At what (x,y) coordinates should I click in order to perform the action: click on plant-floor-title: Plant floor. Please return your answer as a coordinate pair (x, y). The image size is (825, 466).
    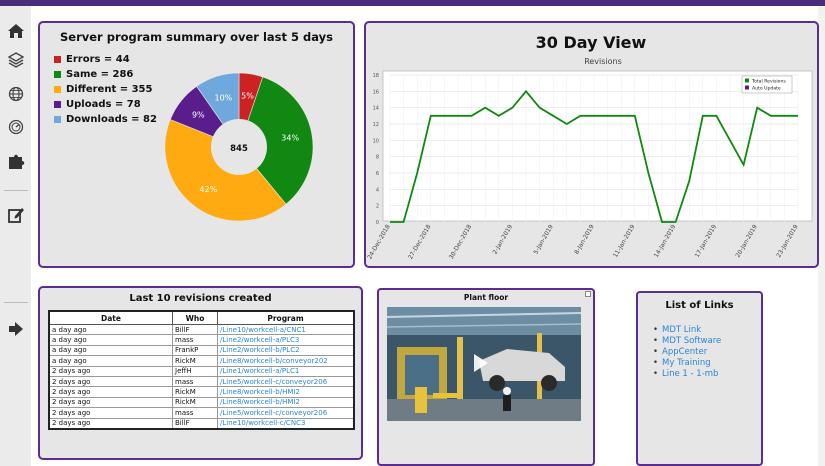
    Looking at the image, I should click on (486, 297).